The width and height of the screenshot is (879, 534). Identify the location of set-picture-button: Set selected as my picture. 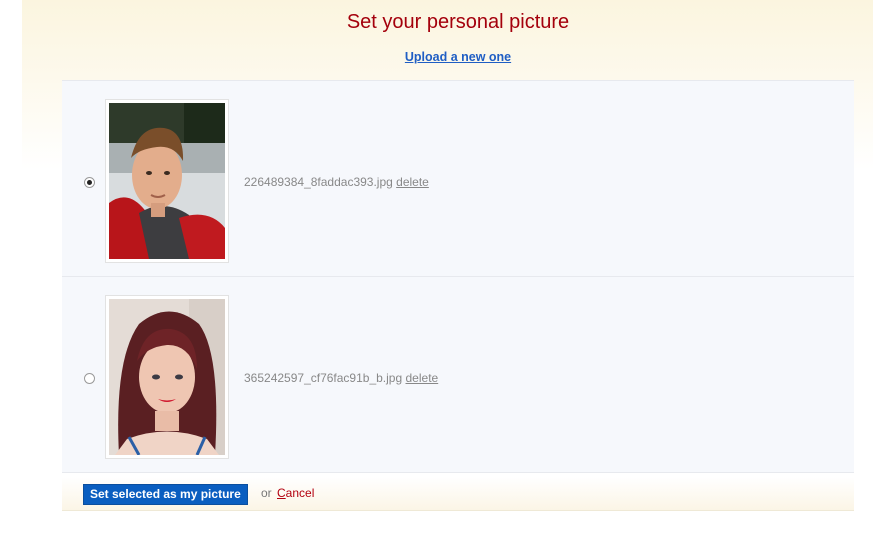
(165, 494).